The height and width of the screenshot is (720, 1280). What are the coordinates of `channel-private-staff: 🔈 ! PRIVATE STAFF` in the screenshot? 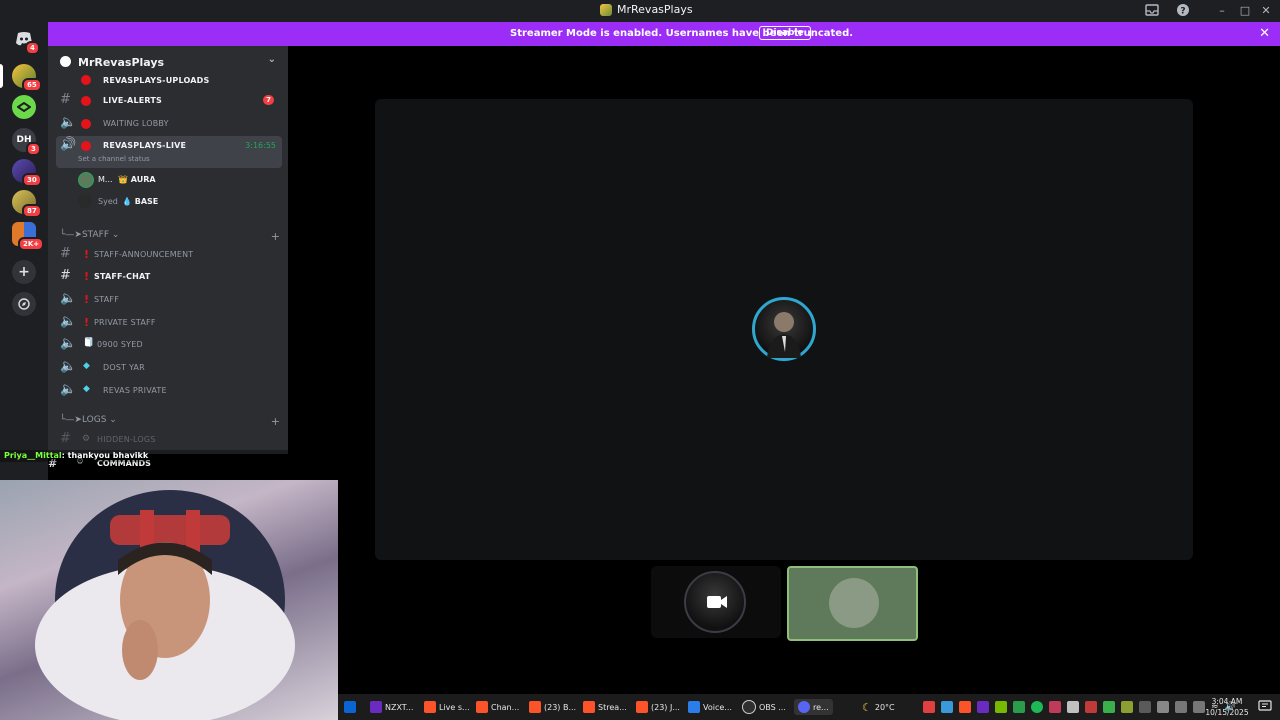 It's located at (169, 323).